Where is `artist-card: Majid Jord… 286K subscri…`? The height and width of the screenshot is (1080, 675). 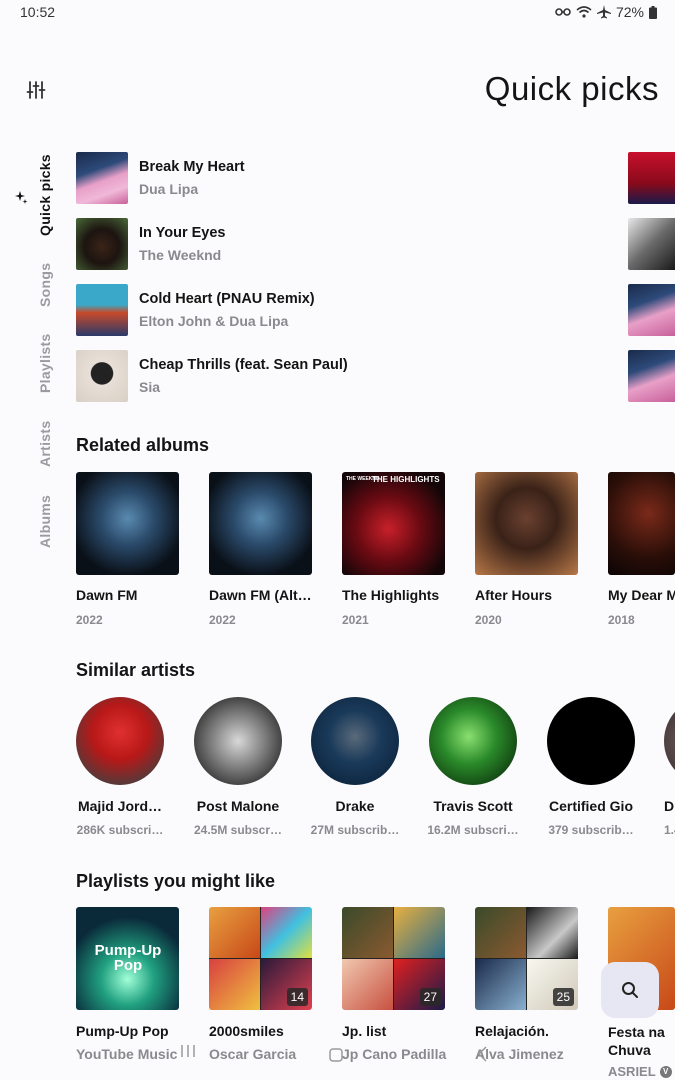 artist-card: Majid Jord… 286K subscri… is located at coordinates (120, 767).